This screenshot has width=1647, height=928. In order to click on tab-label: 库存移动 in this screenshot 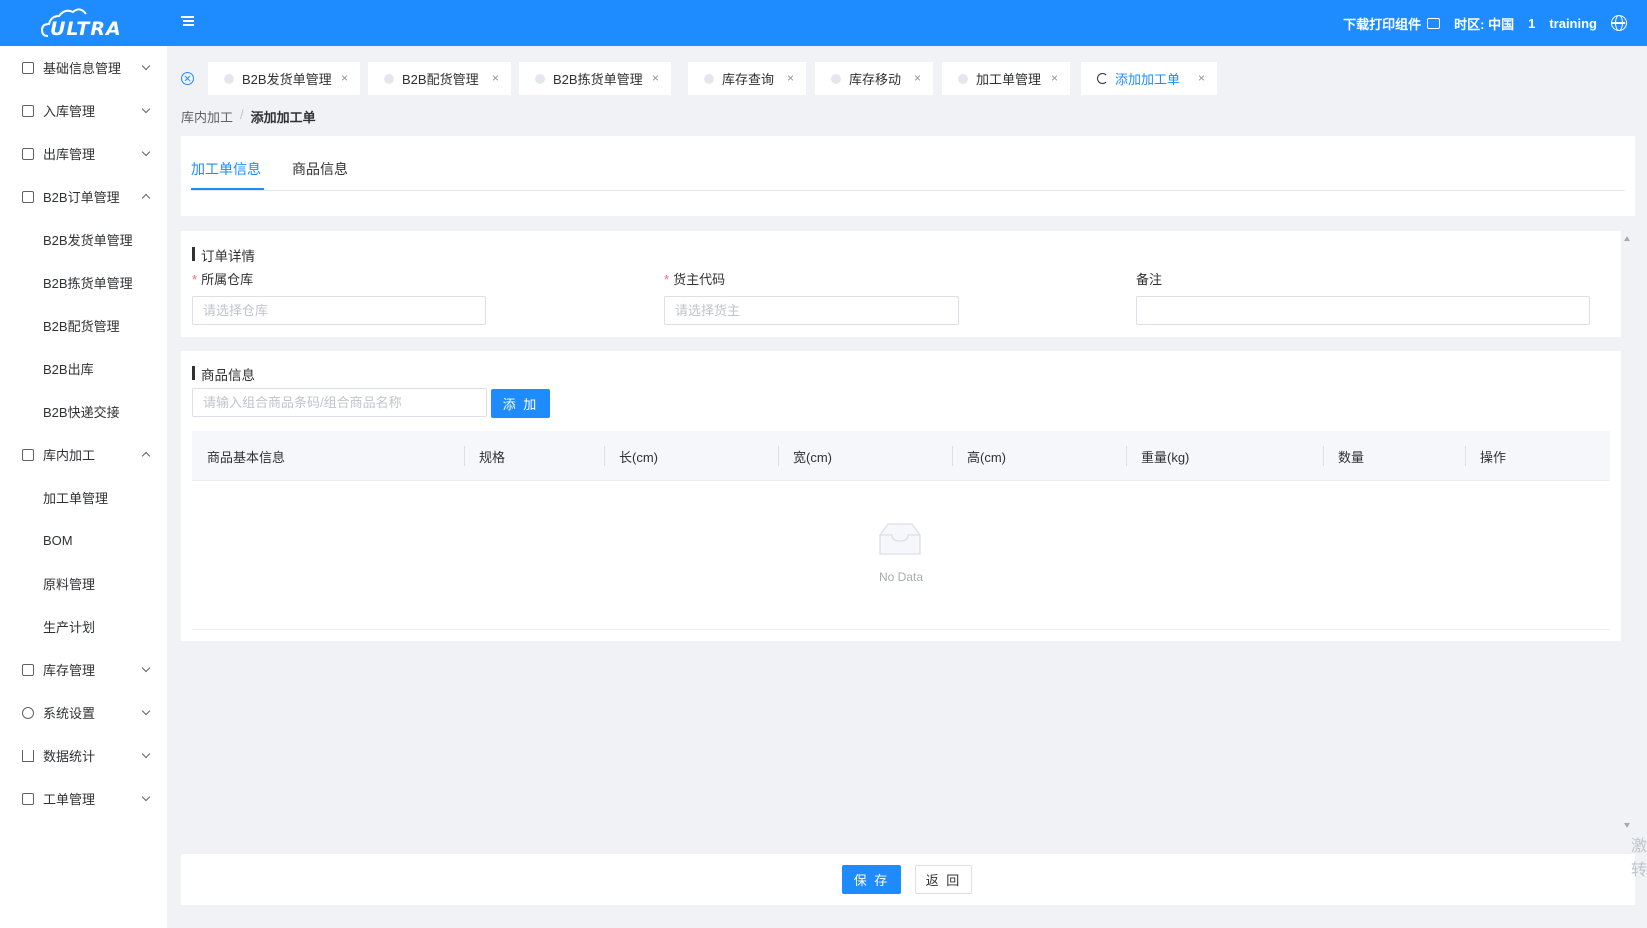, I will do `click(875, 79)`.